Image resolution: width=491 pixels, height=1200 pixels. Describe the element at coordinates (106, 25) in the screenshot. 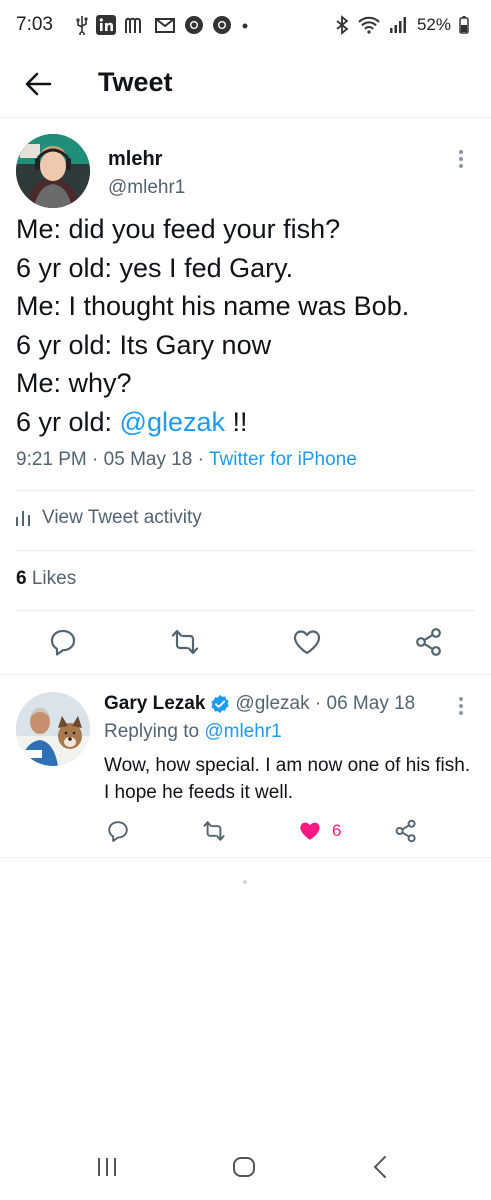

I see `linkedin-icon` at that location.